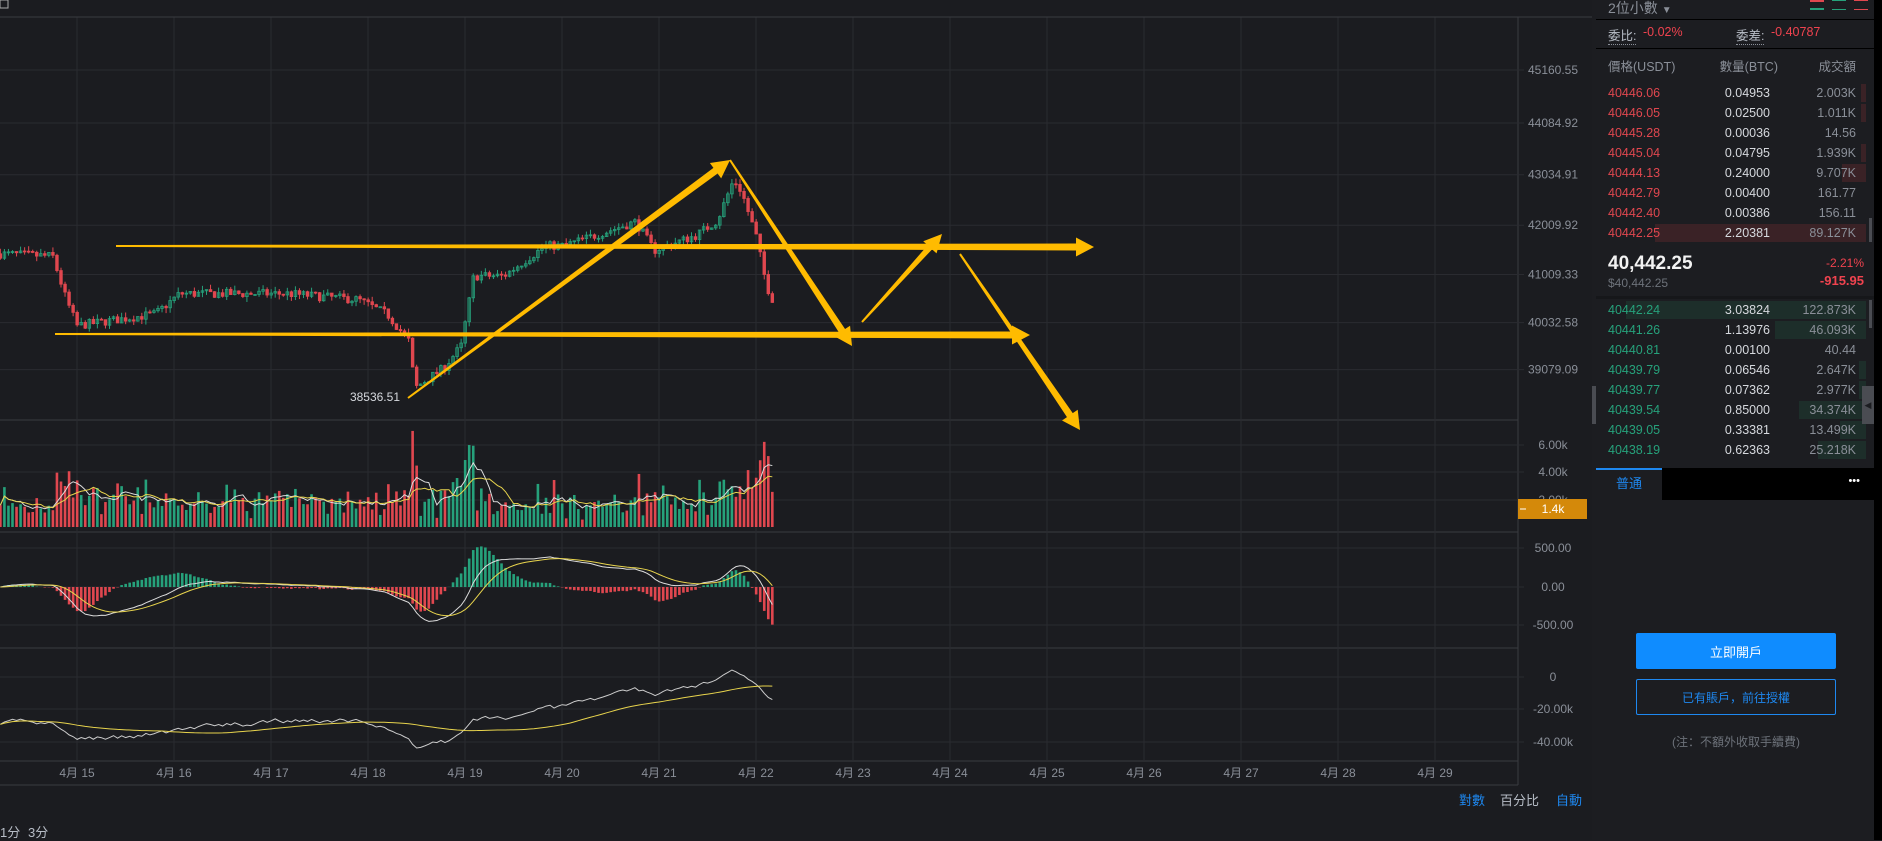 This screenshot has width=1882, height=841. I want to click on support-arrow, so click(542, 334).